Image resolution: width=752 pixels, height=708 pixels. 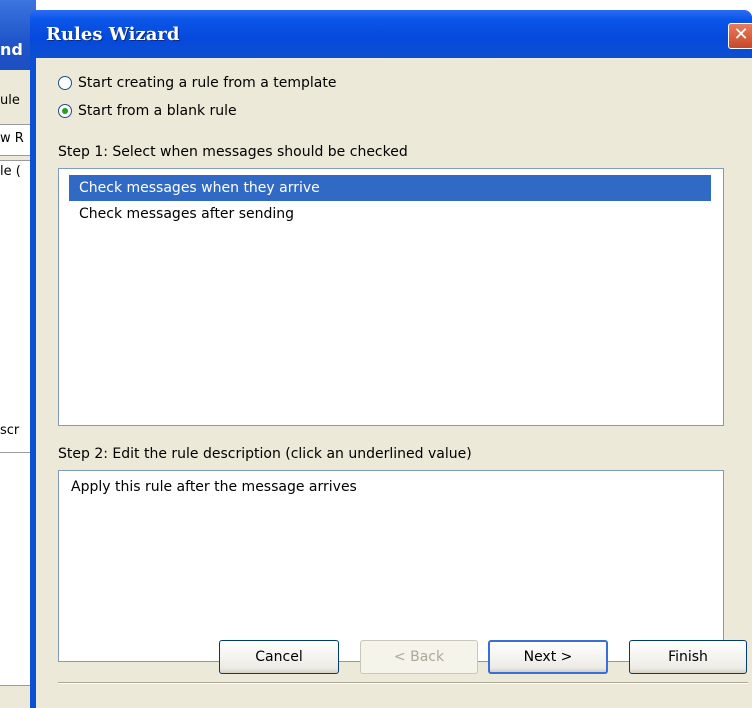 What do you see at coordinates (390, 188) in the screenshot?
I see `list-item: Check messages when they arrive` at bounding box center [390, 188].